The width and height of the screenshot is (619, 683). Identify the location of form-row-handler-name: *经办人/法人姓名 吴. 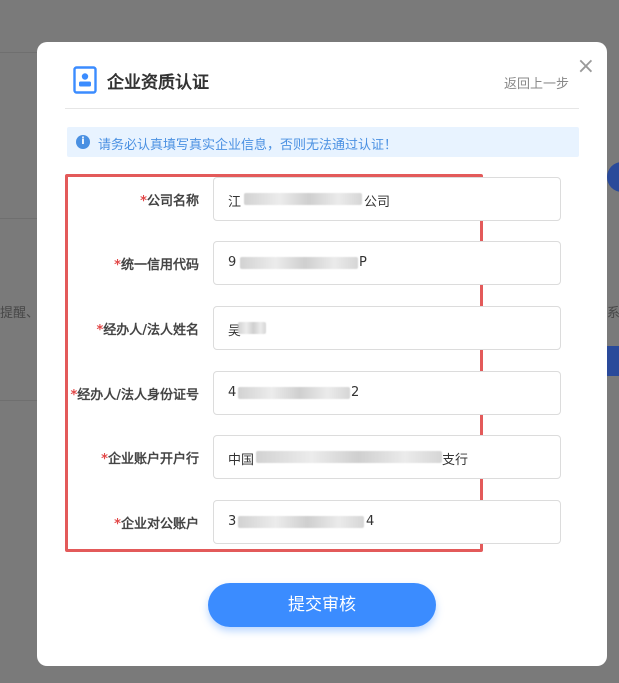
(322, 328).